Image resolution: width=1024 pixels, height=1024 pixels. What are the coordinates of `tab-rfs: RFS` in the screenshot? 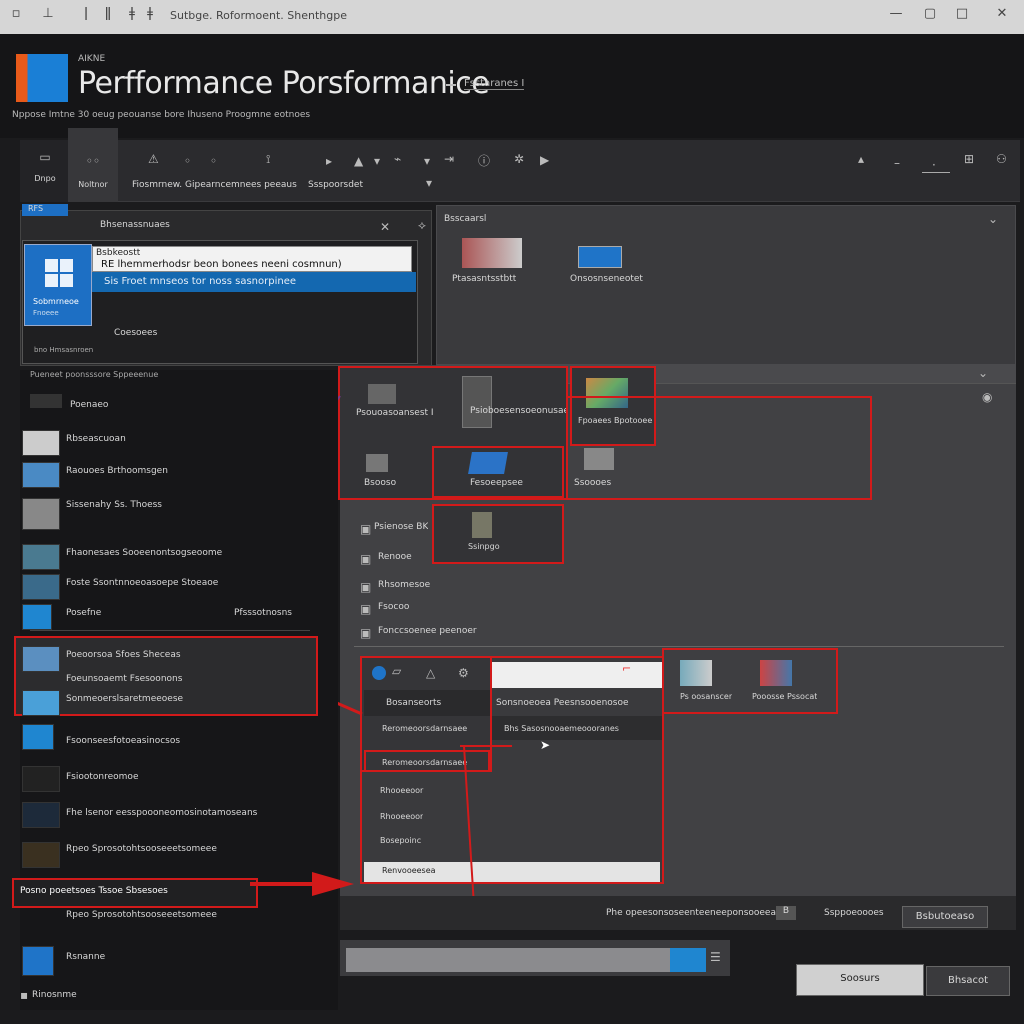 It's located at (45, 210).